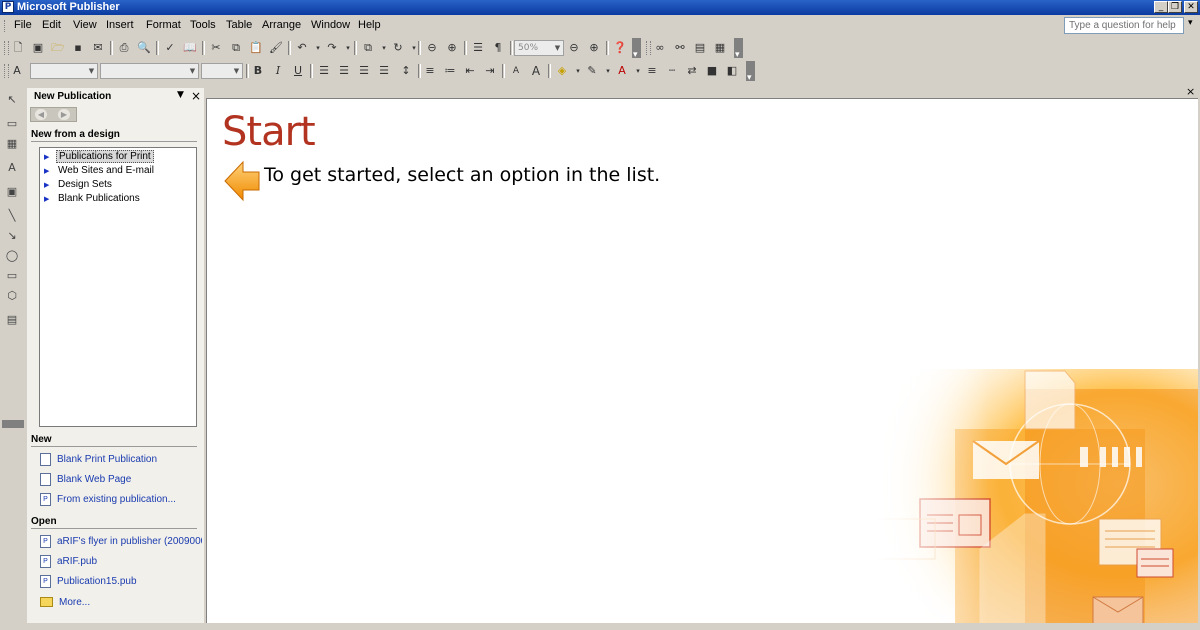 This screenshot has height=630, width=1200. I want to click on new-document-icon: 🗋, so click(18, 48).